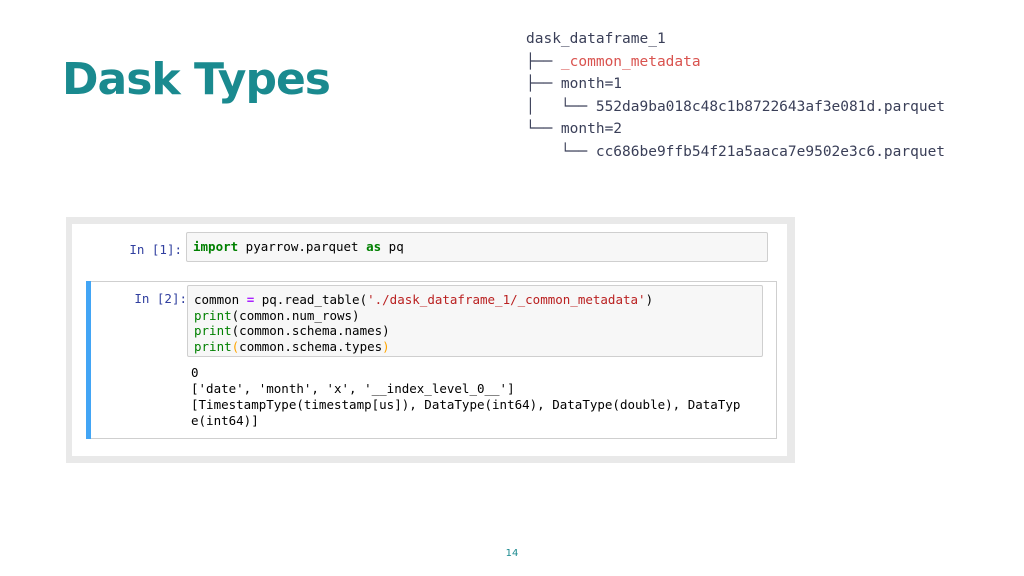 Image resolution: width=1024 pixels, height=576 pixels. Describe the element at coordinates (386, 346) in the screenshot. I see `bracket-highlight: )` at that location.